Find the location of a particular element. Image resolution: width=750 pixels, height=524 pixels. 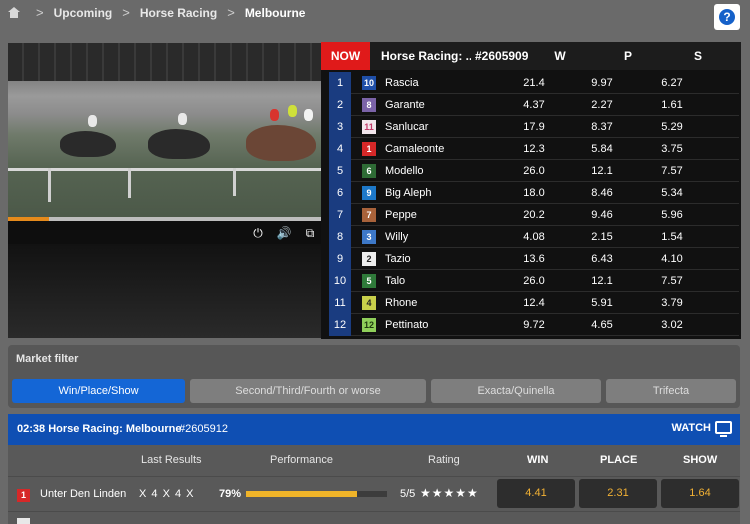

win-odds: 4.08 is located at coordinates (534, 237).